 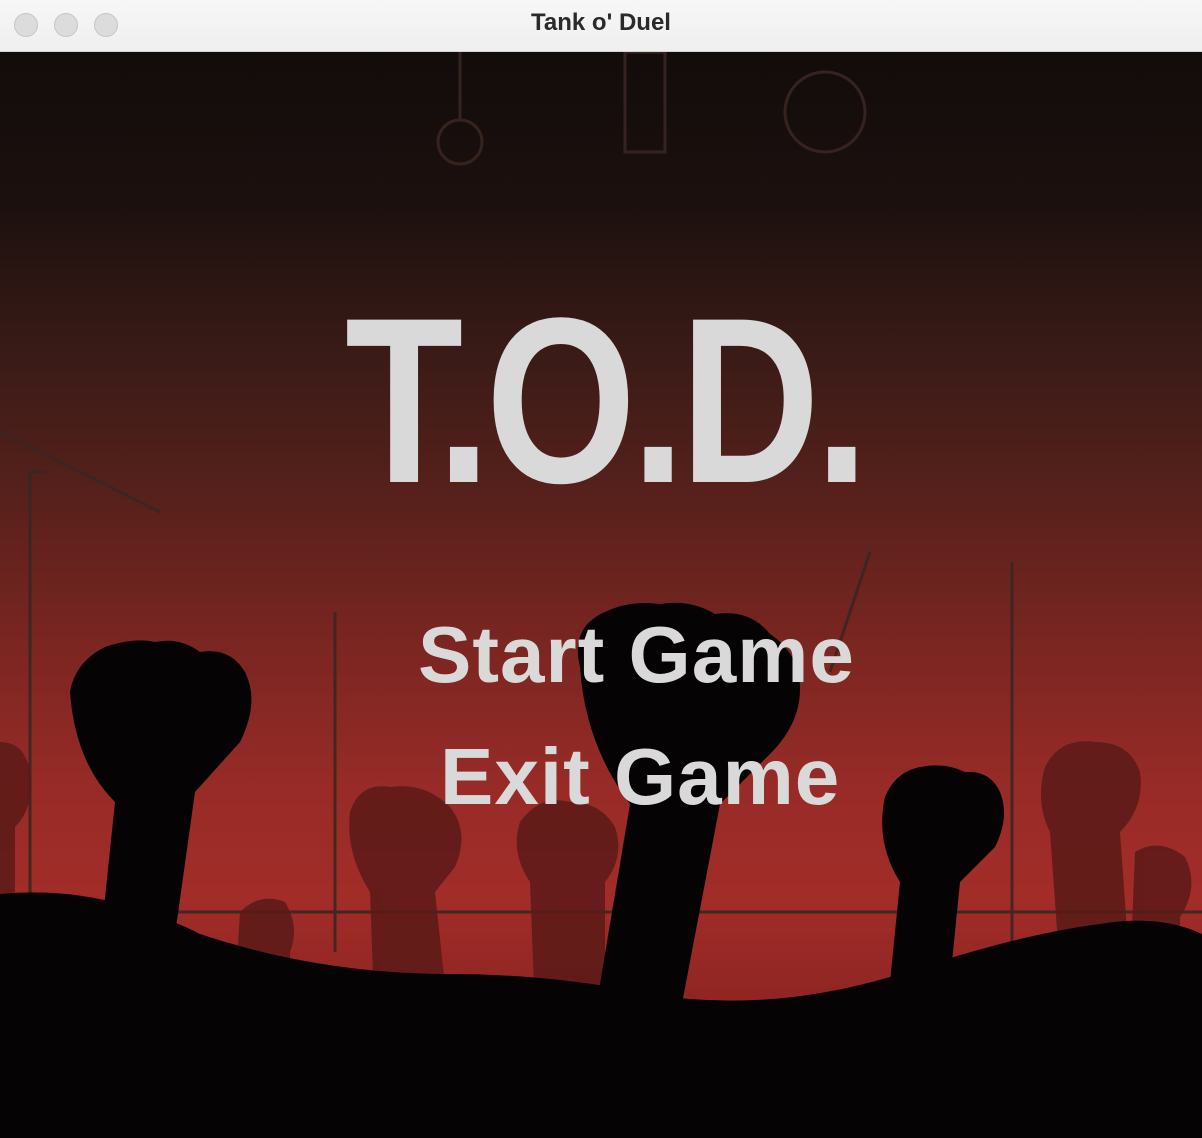 I want to click on start-game-button: Start Game, so click(x=636, y=655).